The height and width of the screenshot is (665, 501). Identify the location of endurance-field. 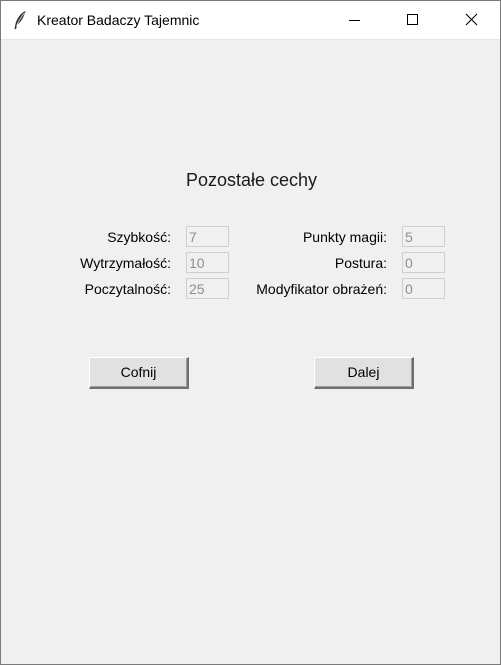
(207, 262).